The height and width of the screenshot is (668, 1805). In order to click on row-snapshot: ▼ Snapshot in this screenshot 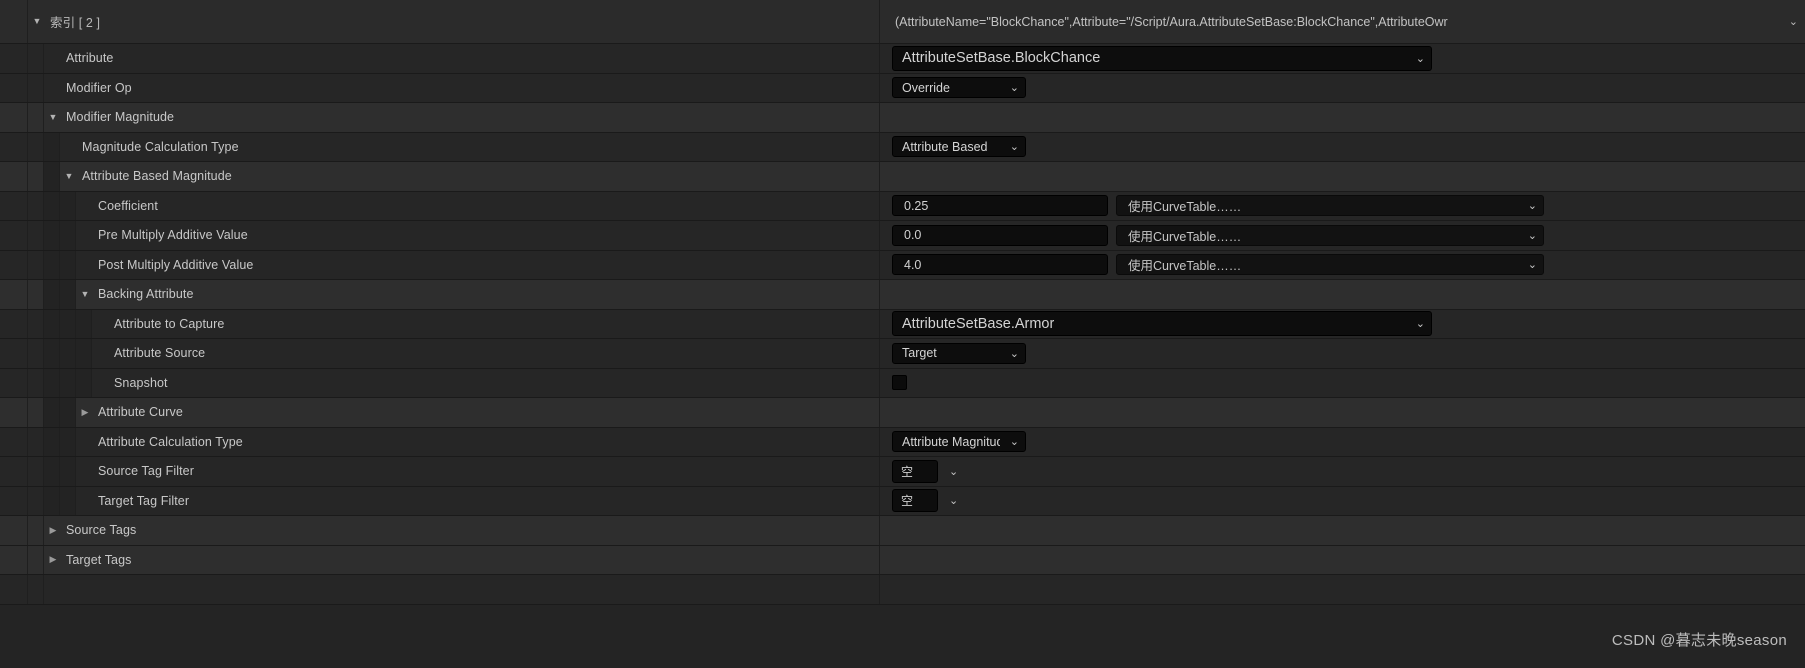, I will do `click(902, 383)`.